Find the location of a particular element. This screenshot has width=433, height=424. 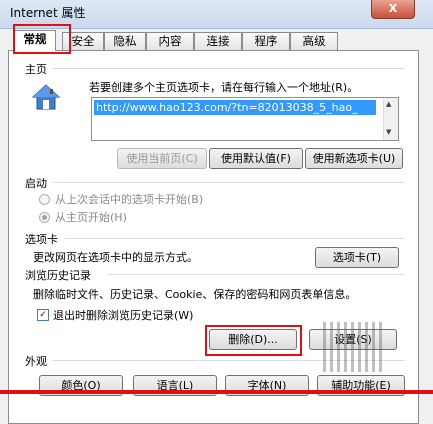

bottom-highlight-line is located at coordinates (216, 392).